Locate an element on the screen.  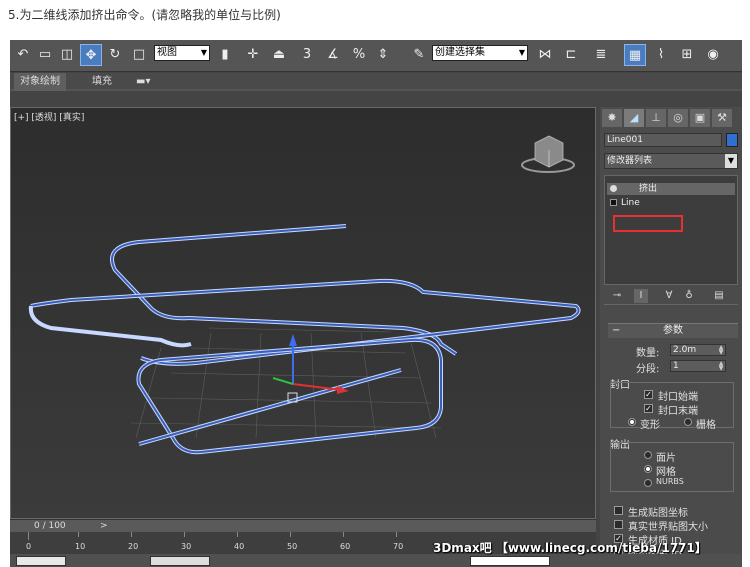
cap-end-label: 封口末端 is located at coordinates (678, 411).